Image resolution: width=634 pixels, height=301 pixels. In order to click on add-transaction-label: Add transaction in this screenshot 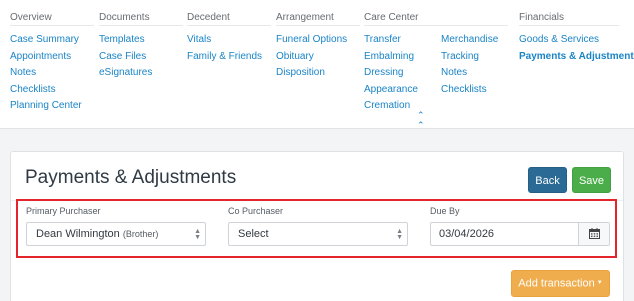, I will do `click(556, 283)`.